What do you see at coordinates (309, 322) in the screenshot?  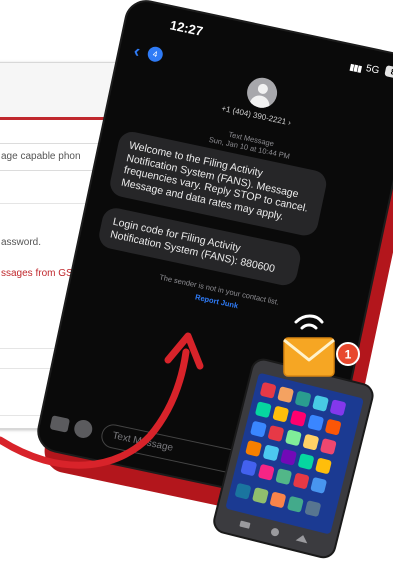 I see `wifi-icon` at bounding box center [309, 322].